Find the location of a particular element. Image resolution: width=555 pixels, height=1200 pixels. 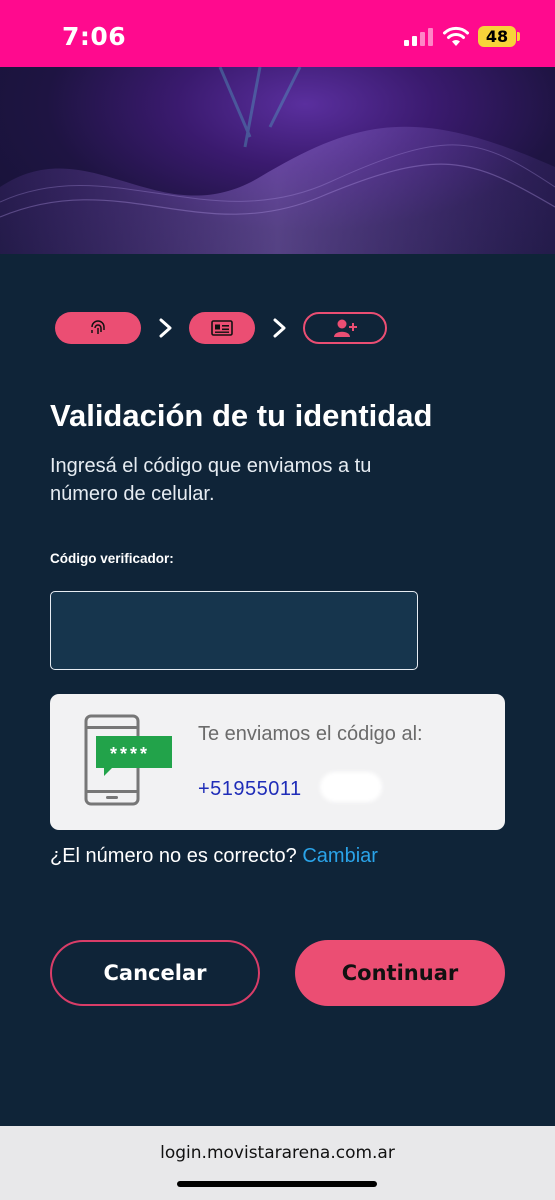

cancel-button: Cancelar is located at coordinates (155, 973).